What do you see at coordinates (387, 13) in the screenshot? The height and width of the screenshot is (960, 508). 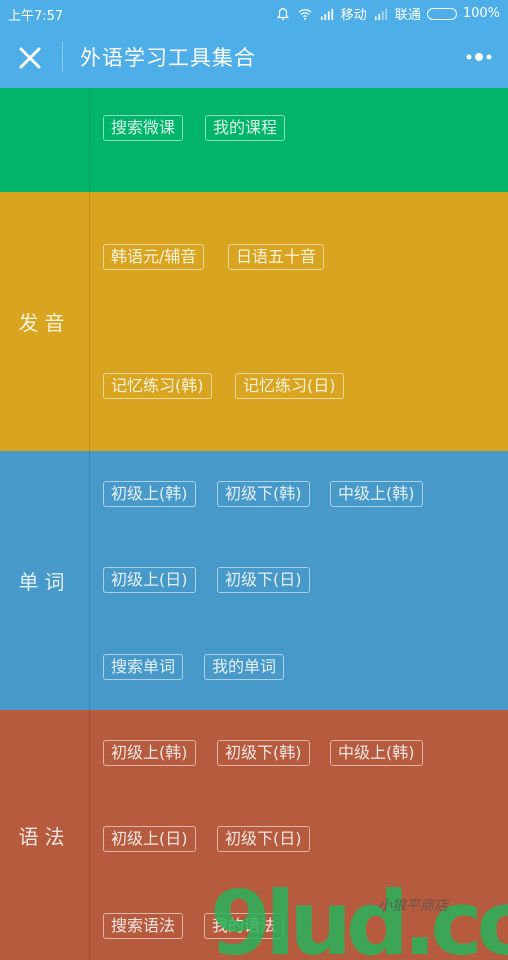 I see `status-right: 移动 联通 100%` at bounding box center [387, 13].